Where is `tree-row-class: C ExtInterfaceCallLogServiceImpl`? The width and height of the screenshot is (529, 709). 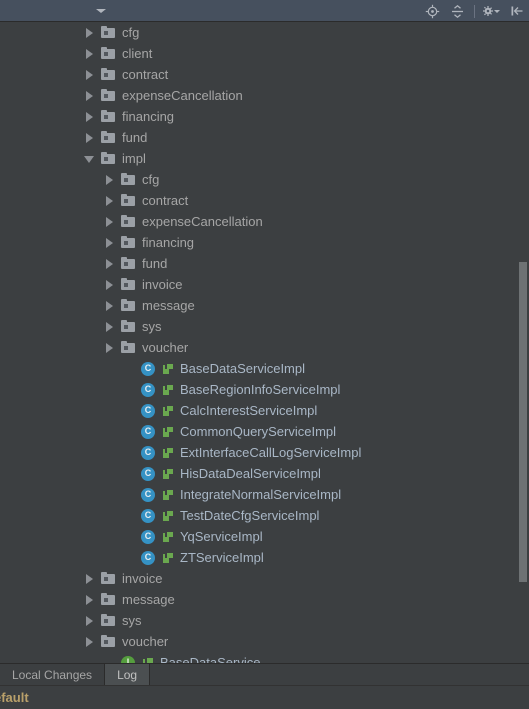 tree-row-class: C ExtInterfaceCallLogServiceImpl is located at coordinates (264, 452).